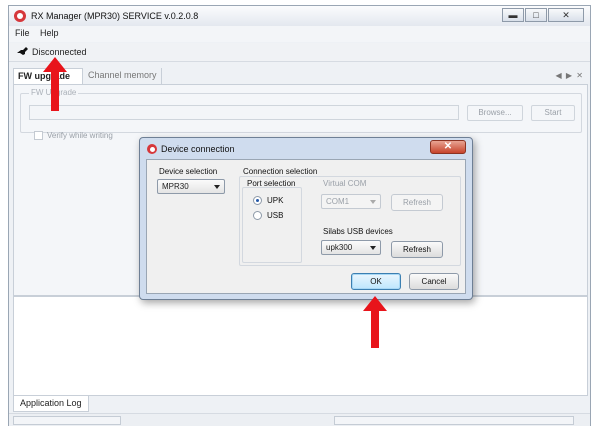 This screenshot has height=429, width=598. What do you see at coordinates (80, 135) in the screenshot?
I see `verify-label: Verify while writing` at bounding box center [80, 135].